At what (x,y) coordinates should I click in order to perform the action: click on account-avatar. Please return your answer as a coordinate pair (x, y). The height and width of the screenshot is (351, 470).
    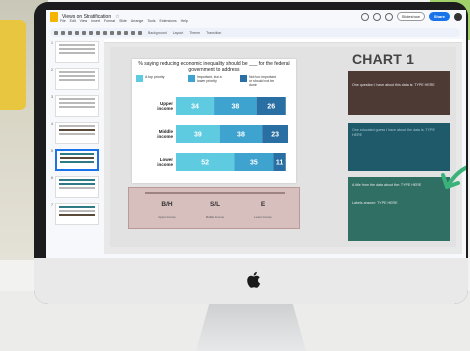
    Looking at the image, I should click on (458, 16).